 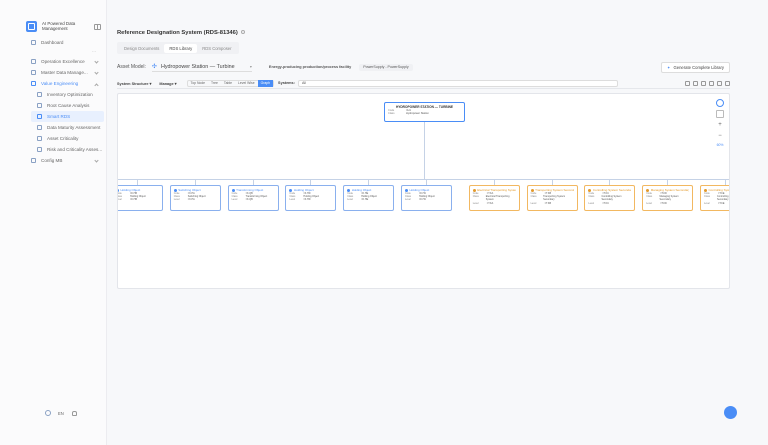 What do you see at coordinates (242, 32) in the screenshot?
I see `info-icon` at bounding box center [242, 32].